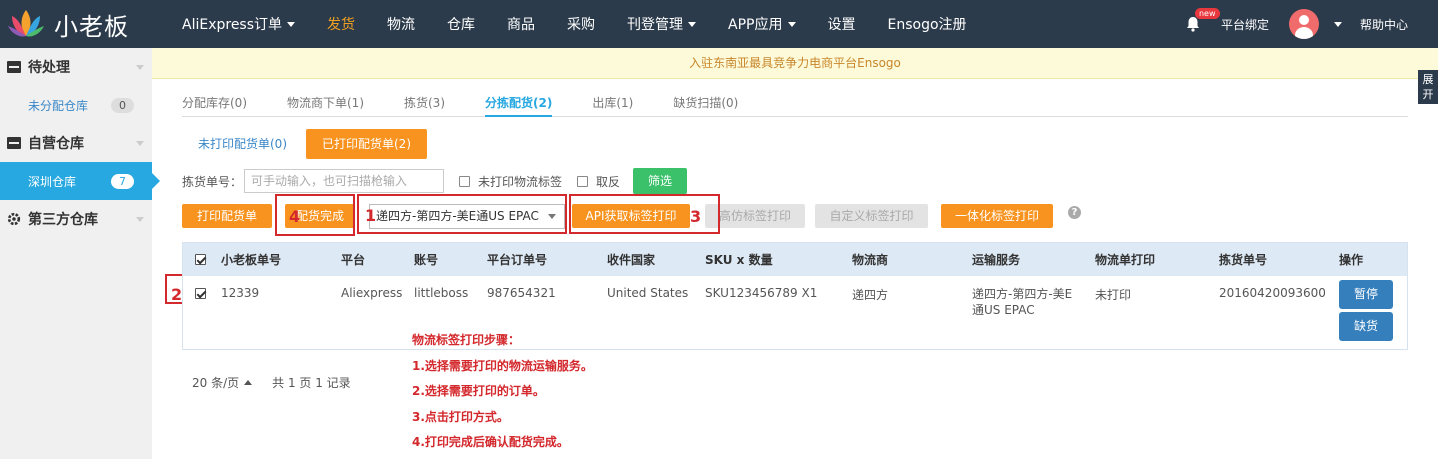 This screenshot has width=1438, height=459. I want to click on step-item: 3.点击打印方式。, so click(460, 416).